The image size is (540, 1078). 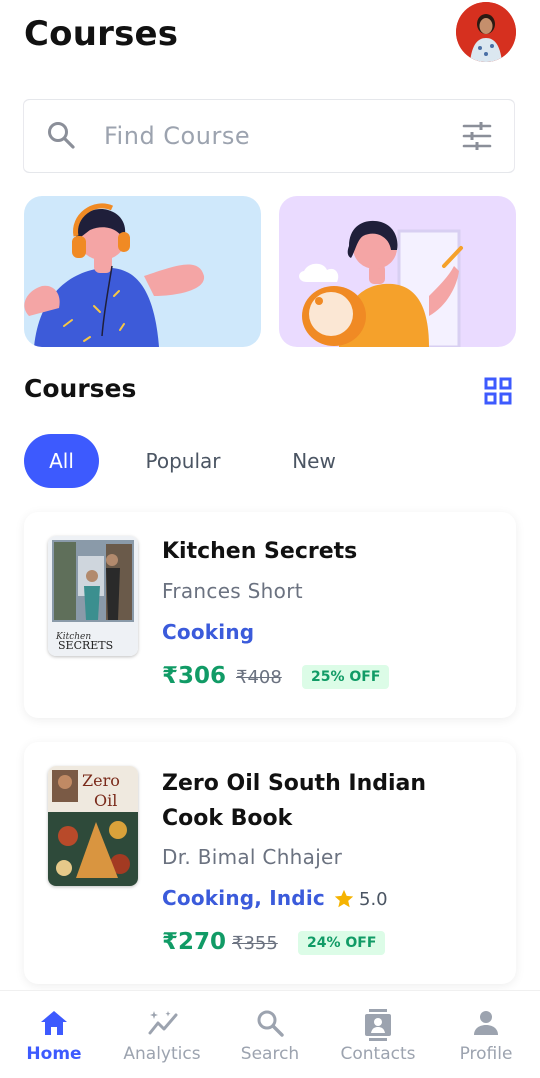 I want to click on nav-label: Search, so click(x=270, y=1054).